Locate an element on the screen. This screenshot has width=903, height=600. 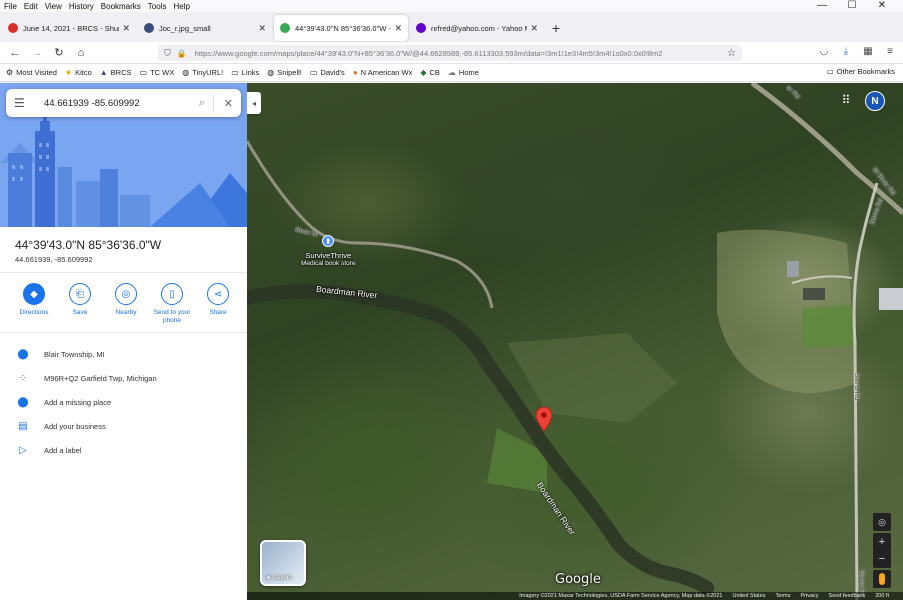
menu-file: File is located at coordinates (10, 6).